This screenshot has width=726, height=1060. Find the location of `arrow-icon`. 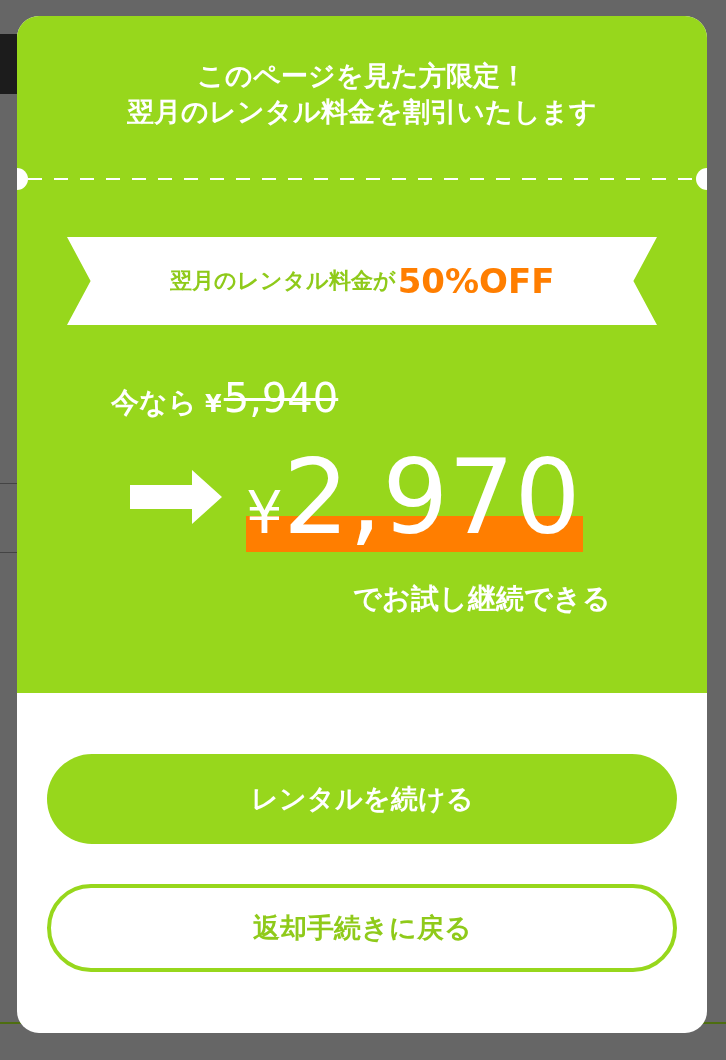

arrow-icon is located at coordinates (176, 497).